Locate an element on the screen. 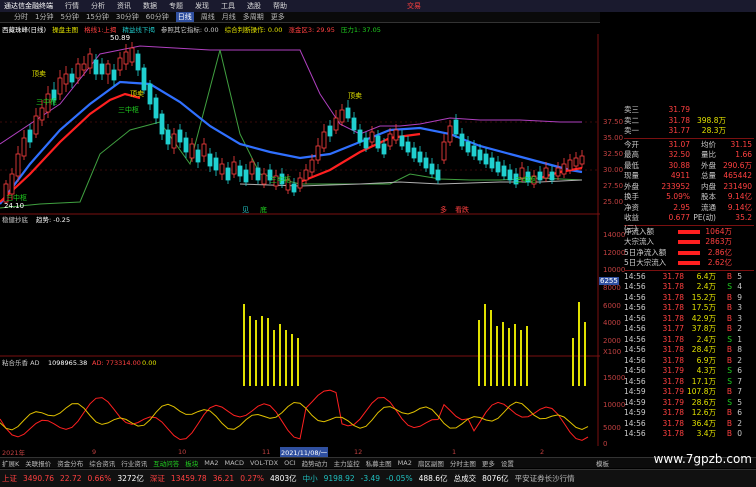 The image size is (756, 487). indicator-tab: MACD is located at coordinates (233, 463).